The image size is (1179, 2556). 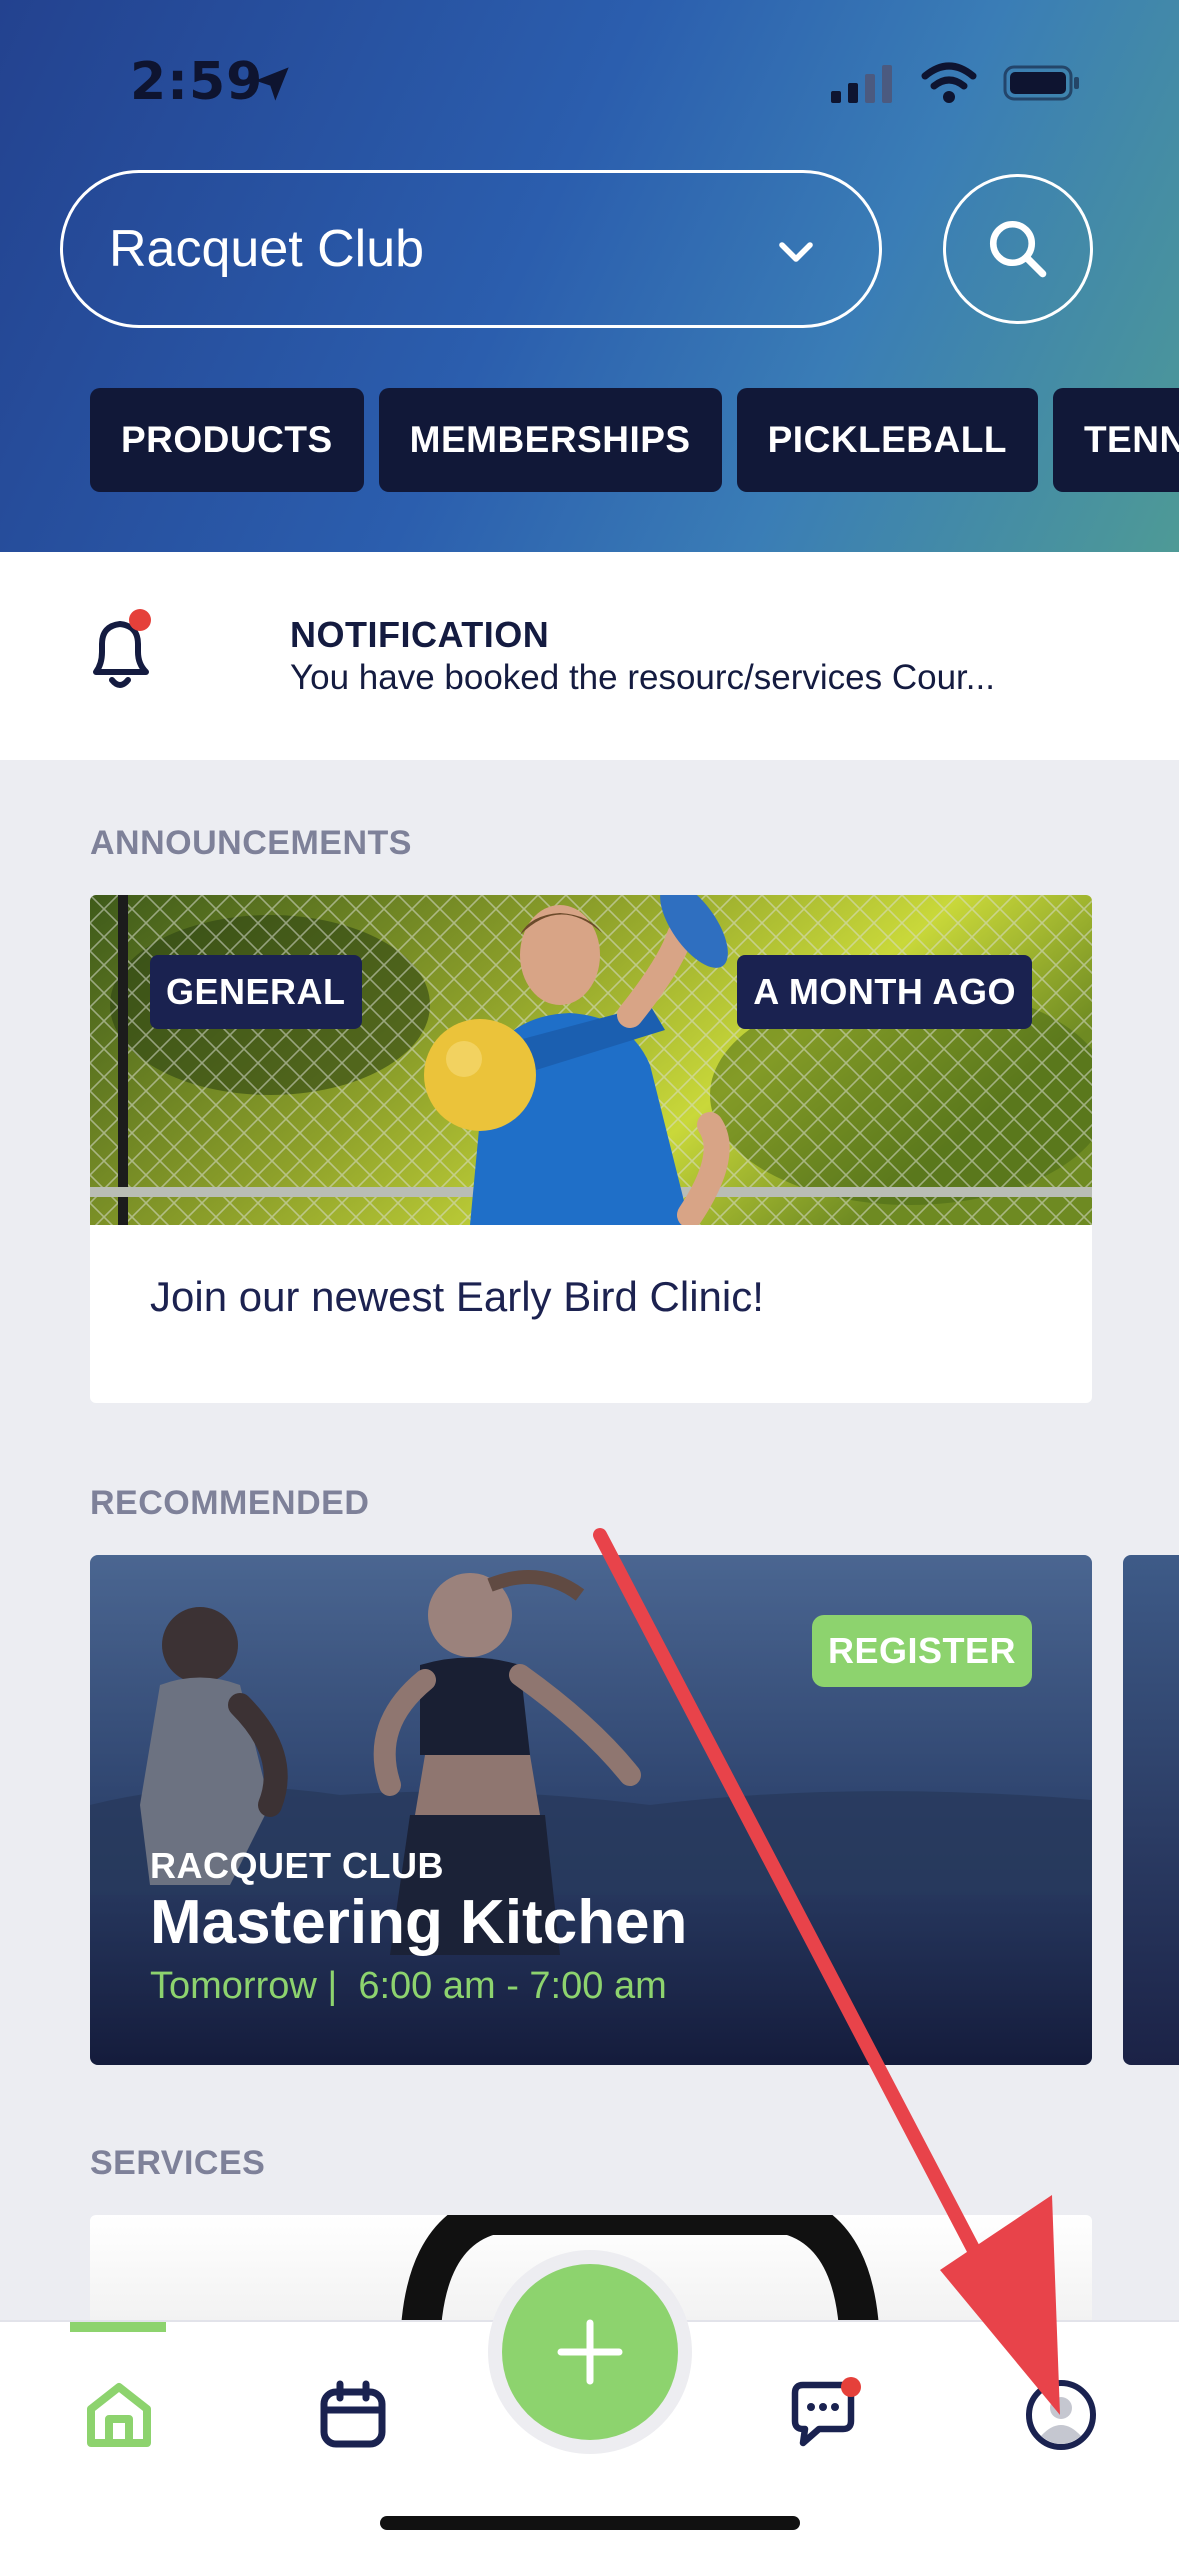 I want to click on add-button, so click(x=590, y=2352).